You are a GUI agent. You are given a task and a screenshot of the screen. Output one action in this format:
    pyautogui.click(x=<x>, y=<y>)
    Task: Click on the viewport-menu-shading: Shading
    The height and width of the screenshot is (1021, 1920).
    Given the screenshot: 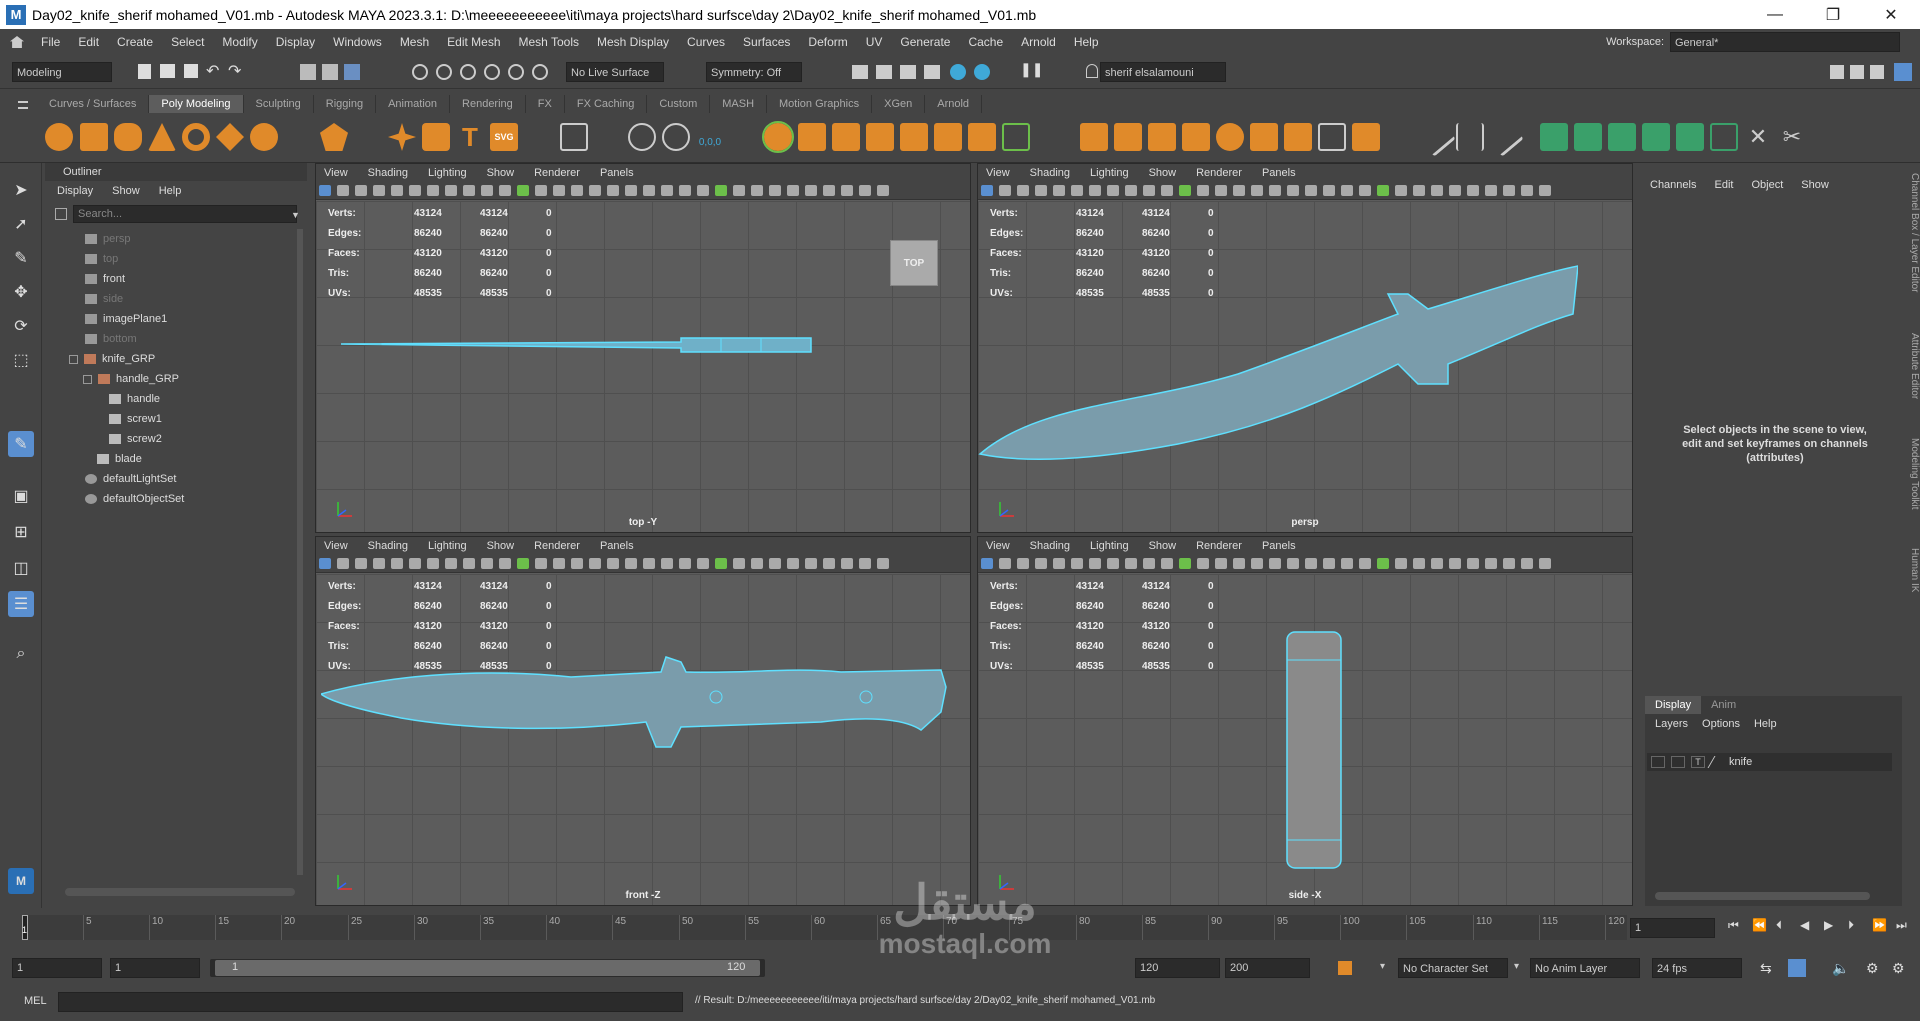 What is the action you would take?
    pyautogui.click(x=388, y=546)
    